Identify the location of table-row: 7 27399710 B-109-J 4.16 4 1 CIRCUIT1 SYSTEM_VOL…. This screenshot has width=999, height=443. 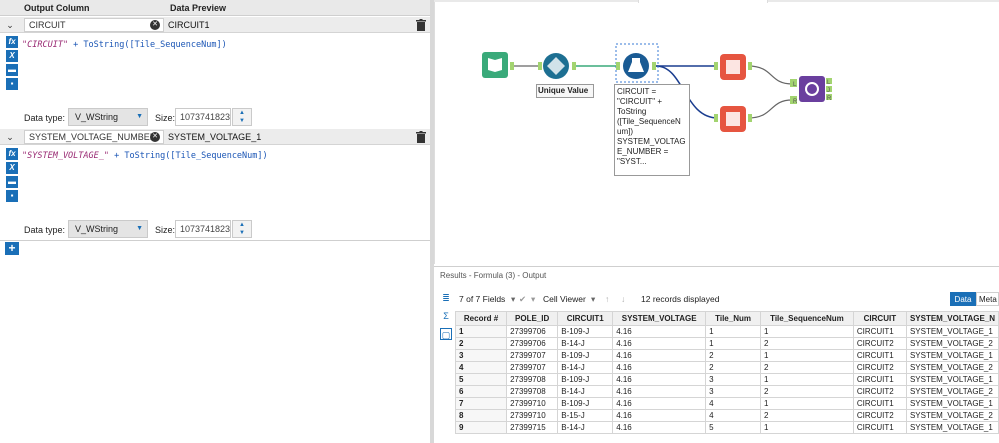
(726, 403).